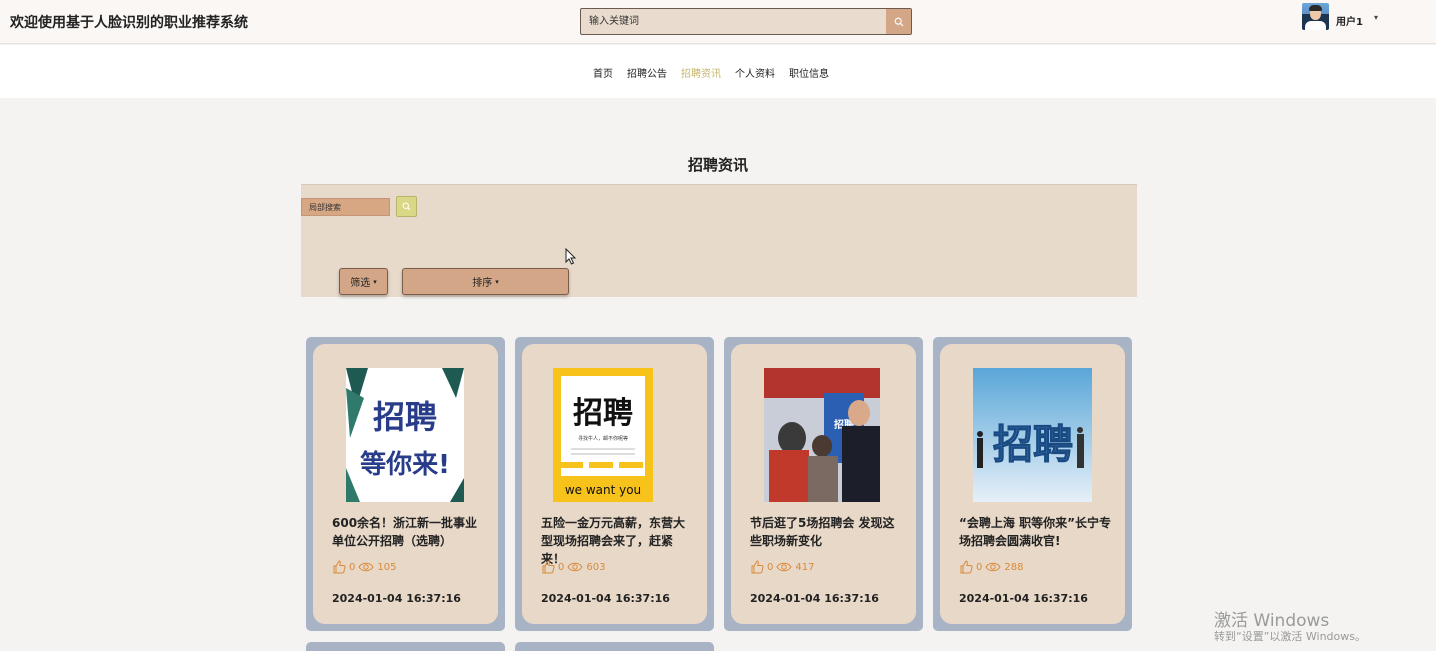  What do you see at coordinates (603, 72) in the screenshot?
I see `nav-item-home: 首页` at bounding box center [603, 72].